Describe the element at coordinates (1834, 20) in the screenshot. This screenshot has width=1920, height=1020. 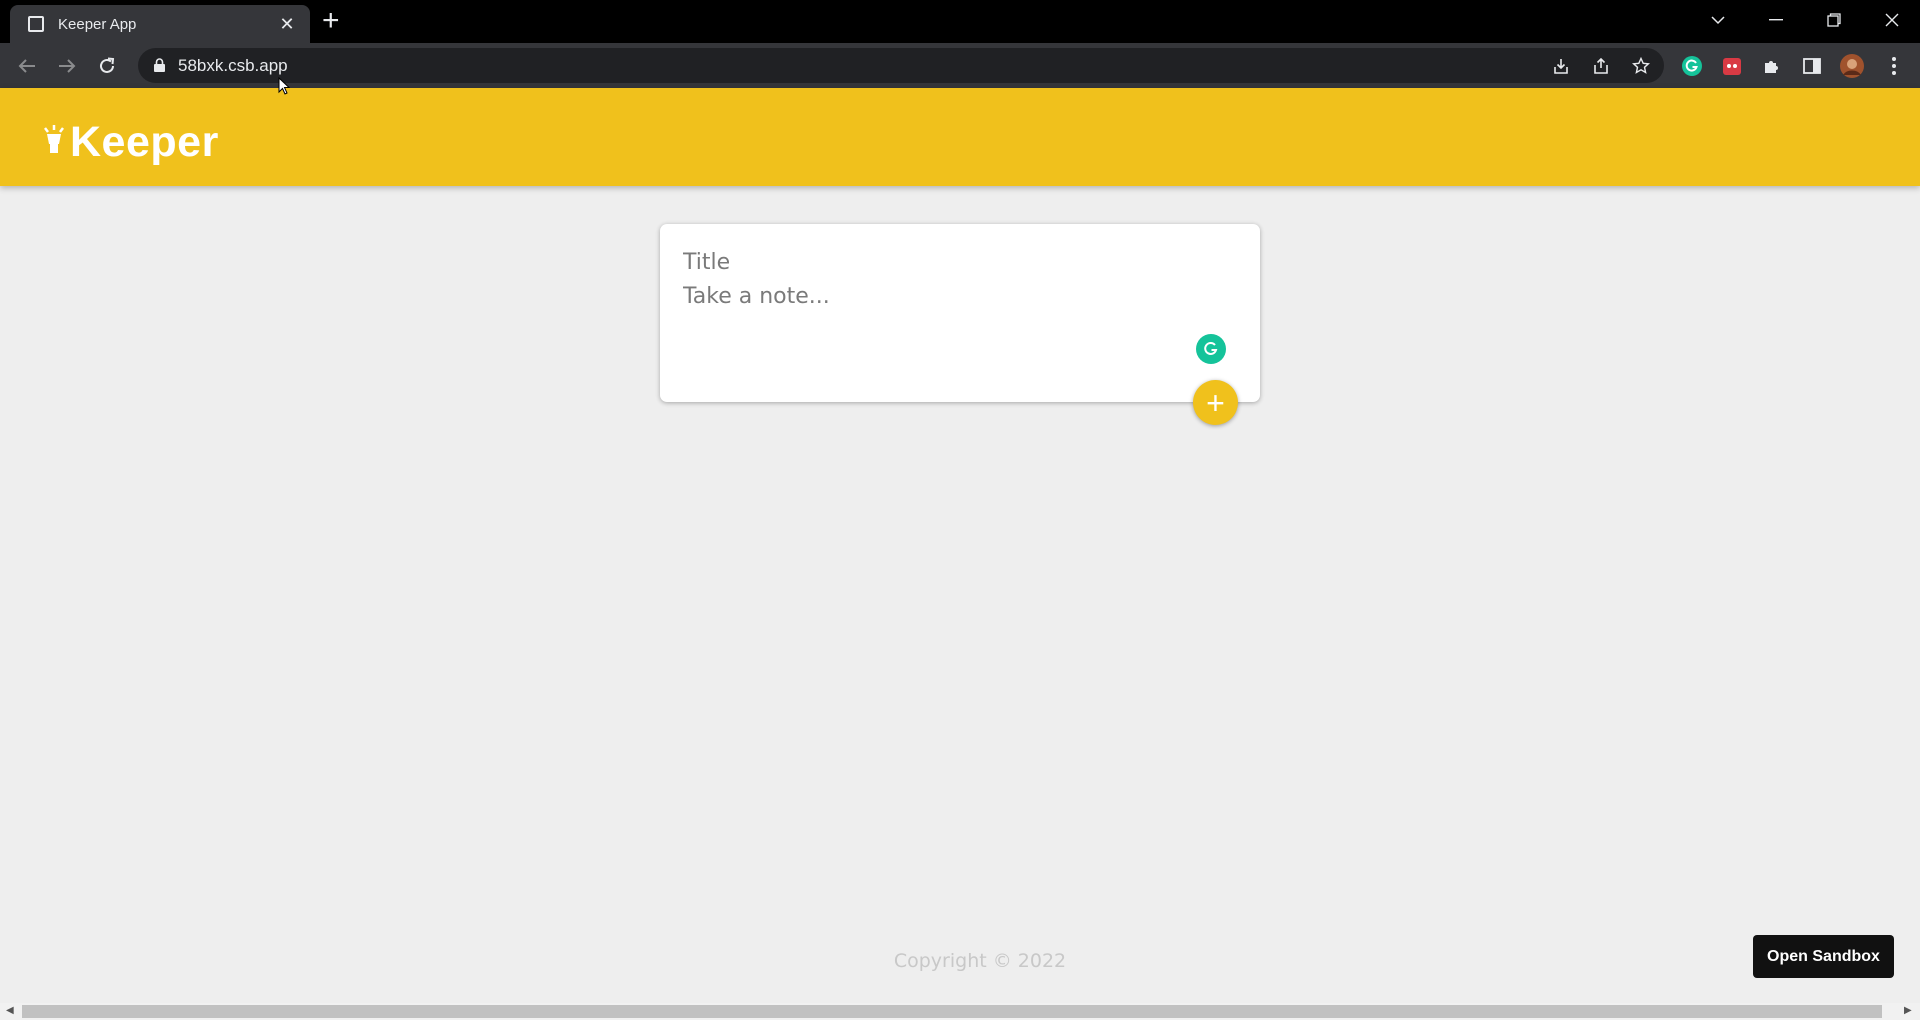
I see `restore-button` at that location.